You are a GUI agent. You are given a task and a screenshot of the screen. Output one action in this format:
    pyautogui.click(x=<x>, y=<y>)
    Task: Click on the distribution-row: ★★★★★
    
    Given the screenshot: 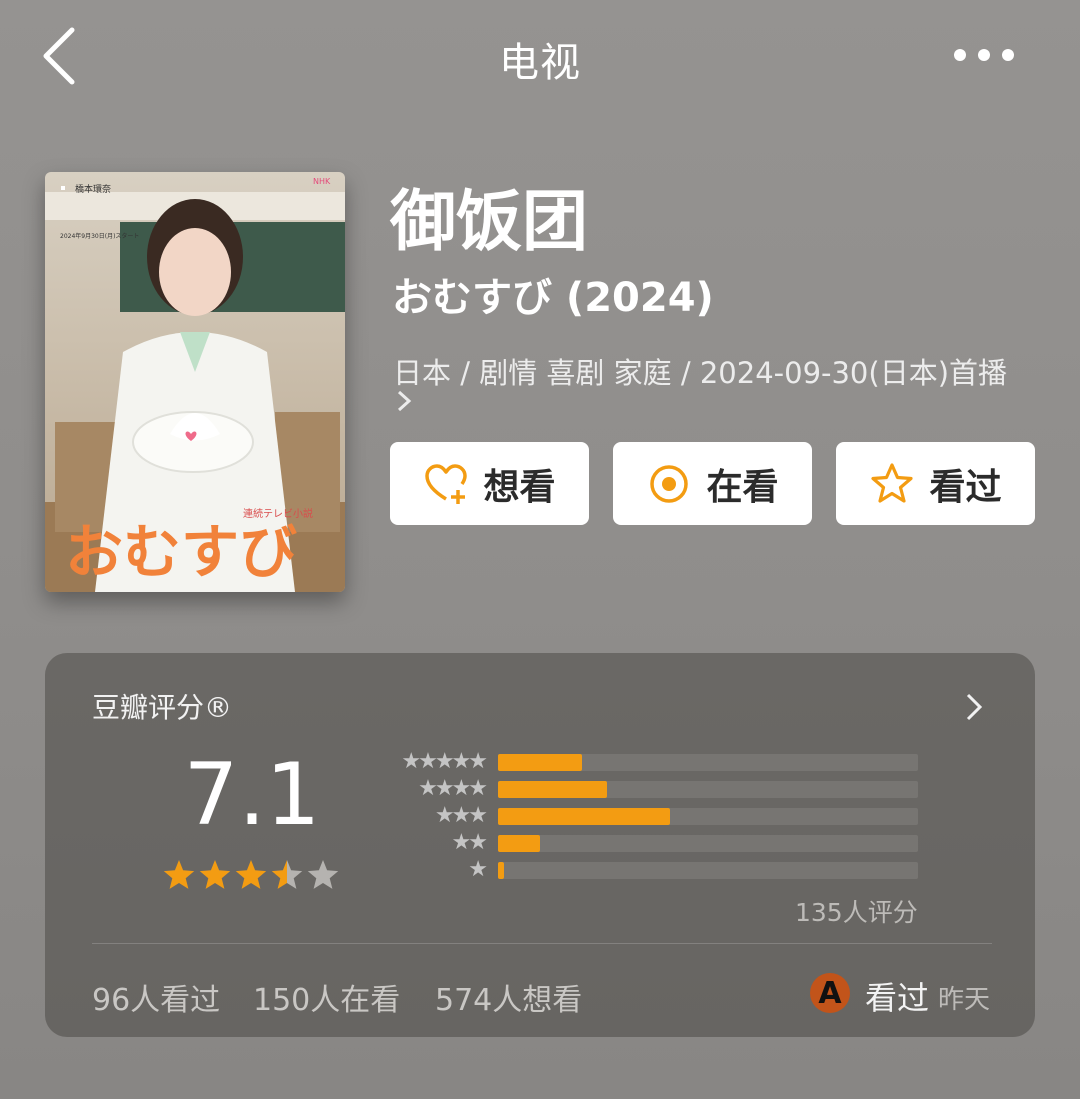 What is the action you would take?
    pyautogui.click(x=655, y=762)
    